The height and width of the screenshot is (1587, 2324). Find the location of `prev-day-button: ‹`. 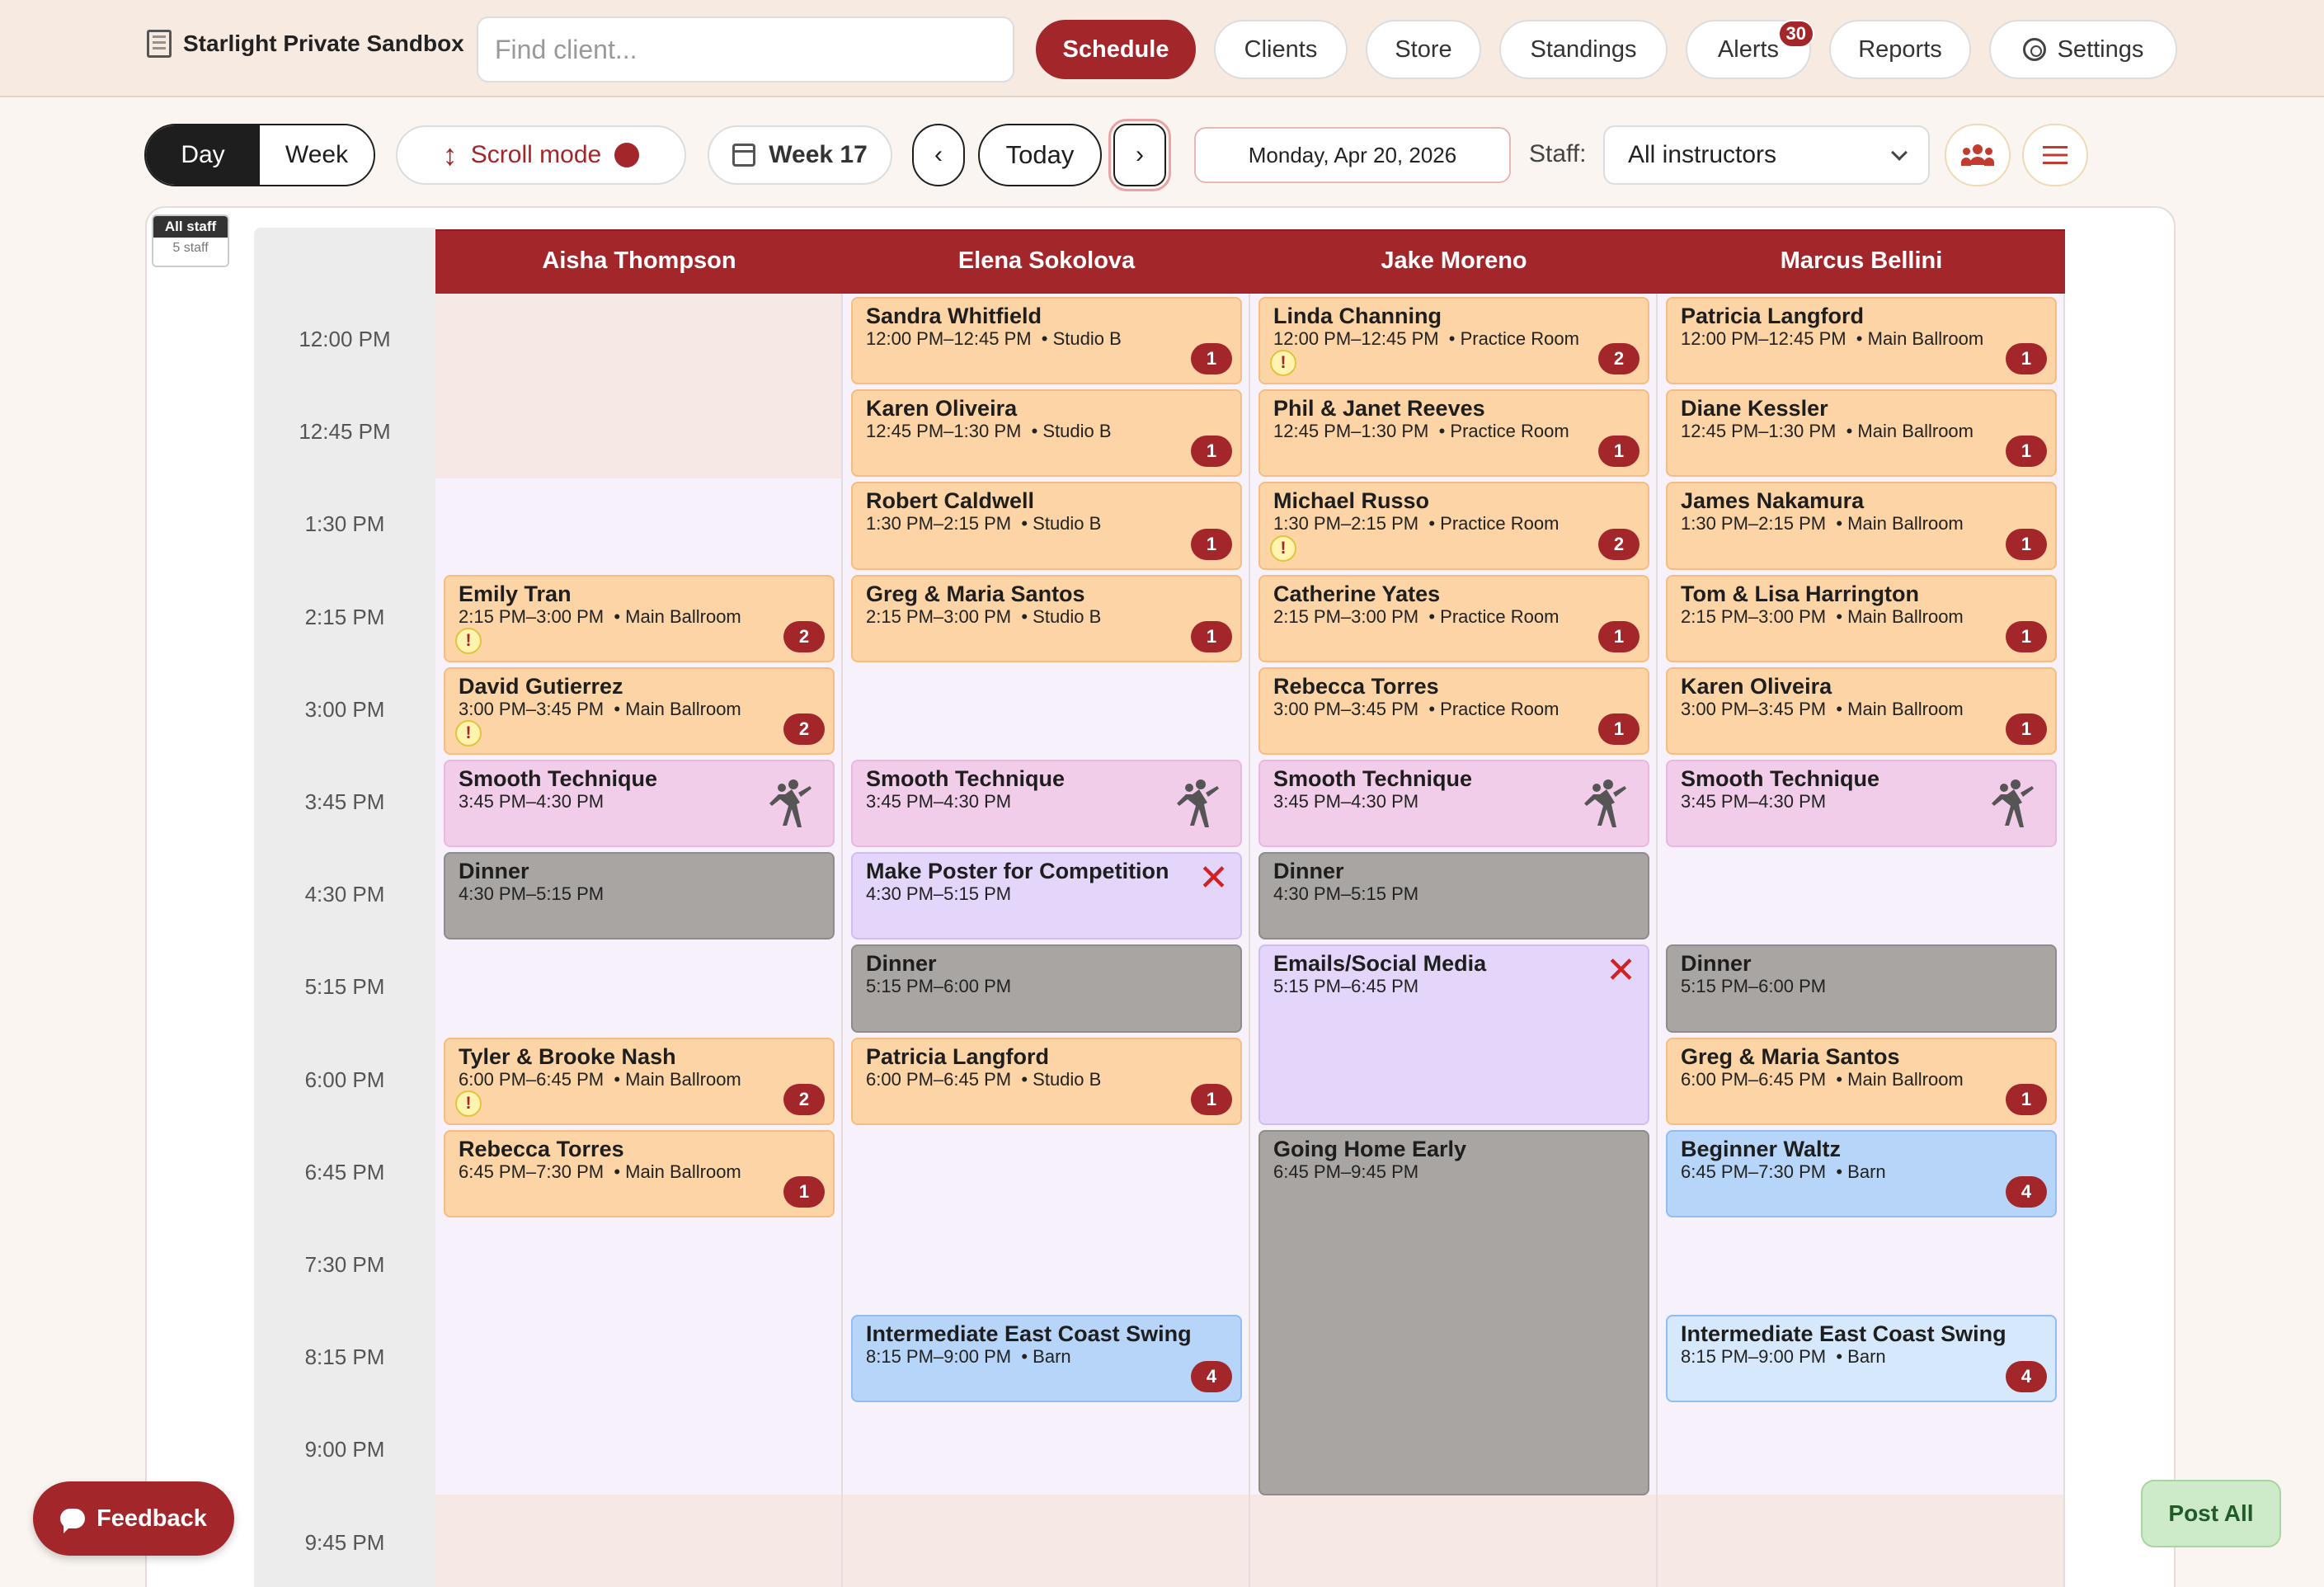

prev-day-button: ‹ is located at coordinates (939, 155).